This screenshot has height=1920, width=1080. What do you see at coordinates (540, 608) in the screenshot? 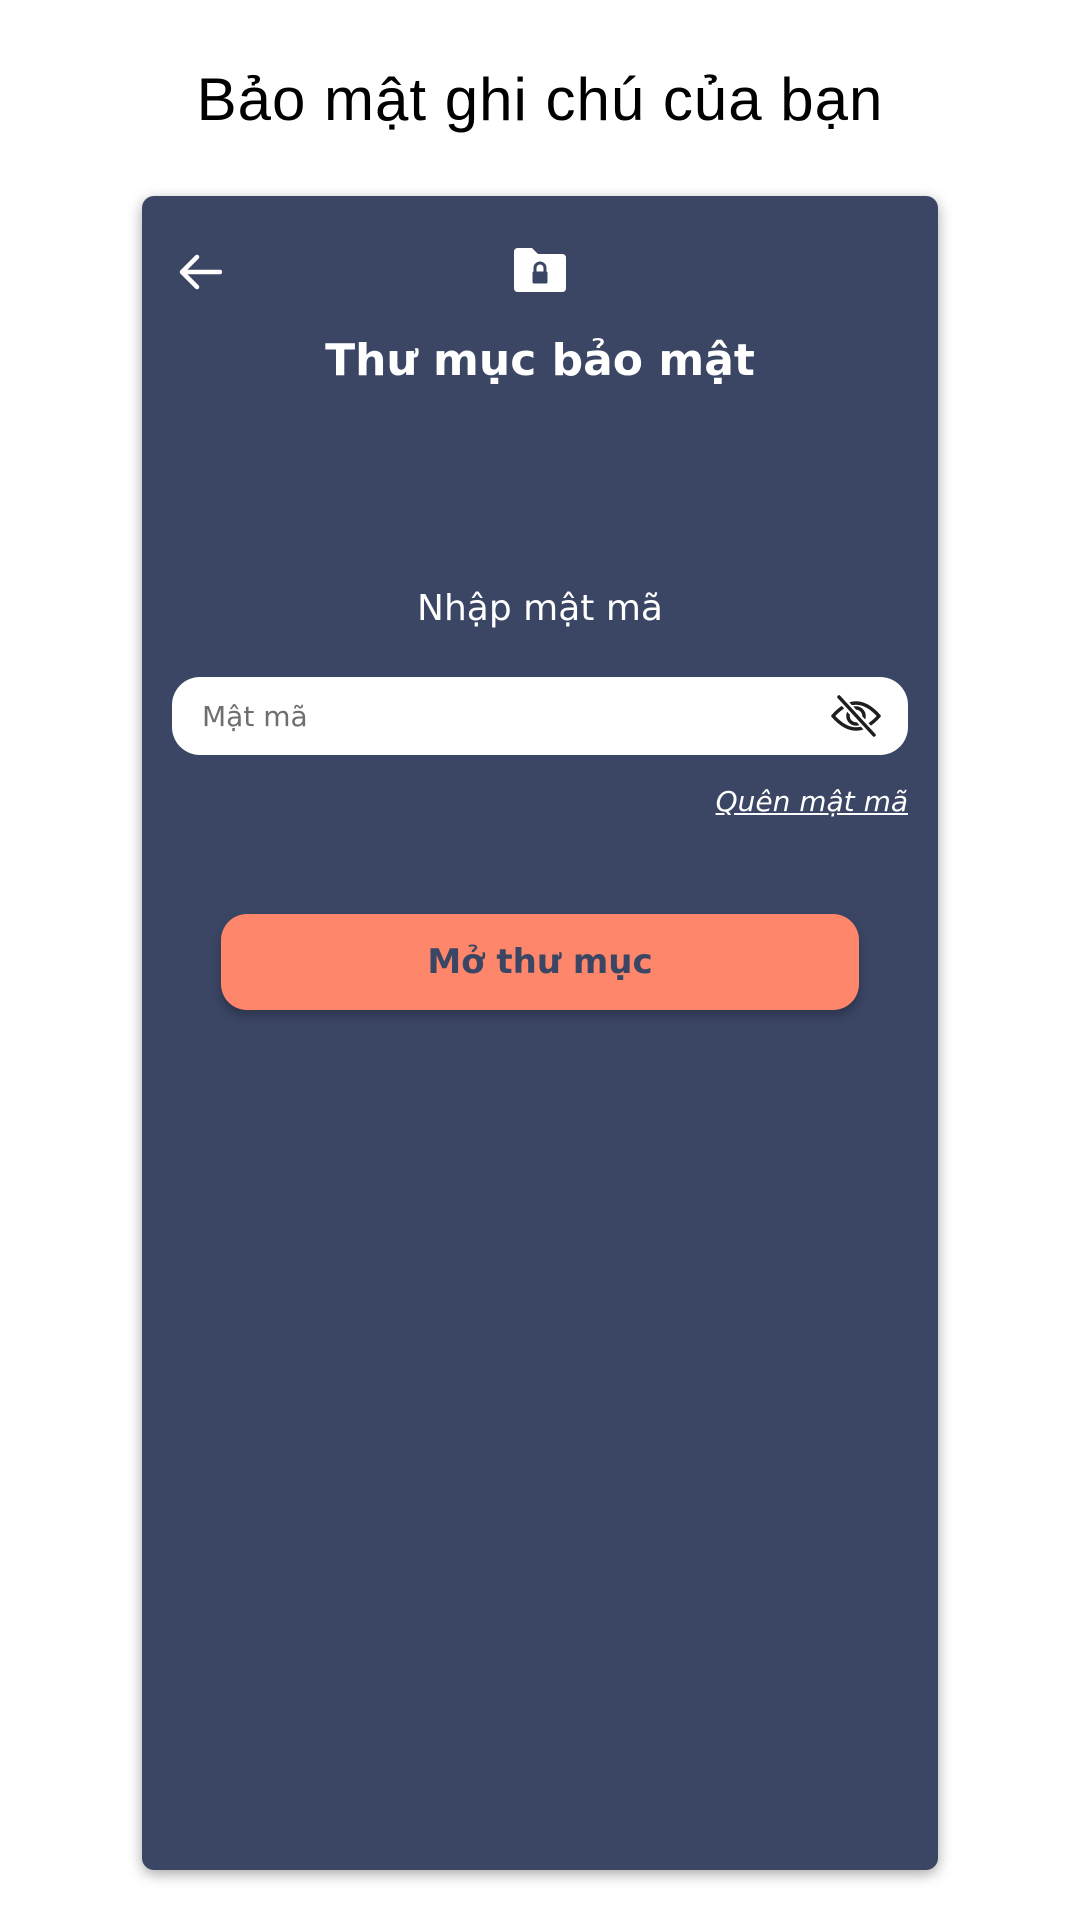
I see `password-prompt: Nhập mật mã` at bounding box center [540, 608].